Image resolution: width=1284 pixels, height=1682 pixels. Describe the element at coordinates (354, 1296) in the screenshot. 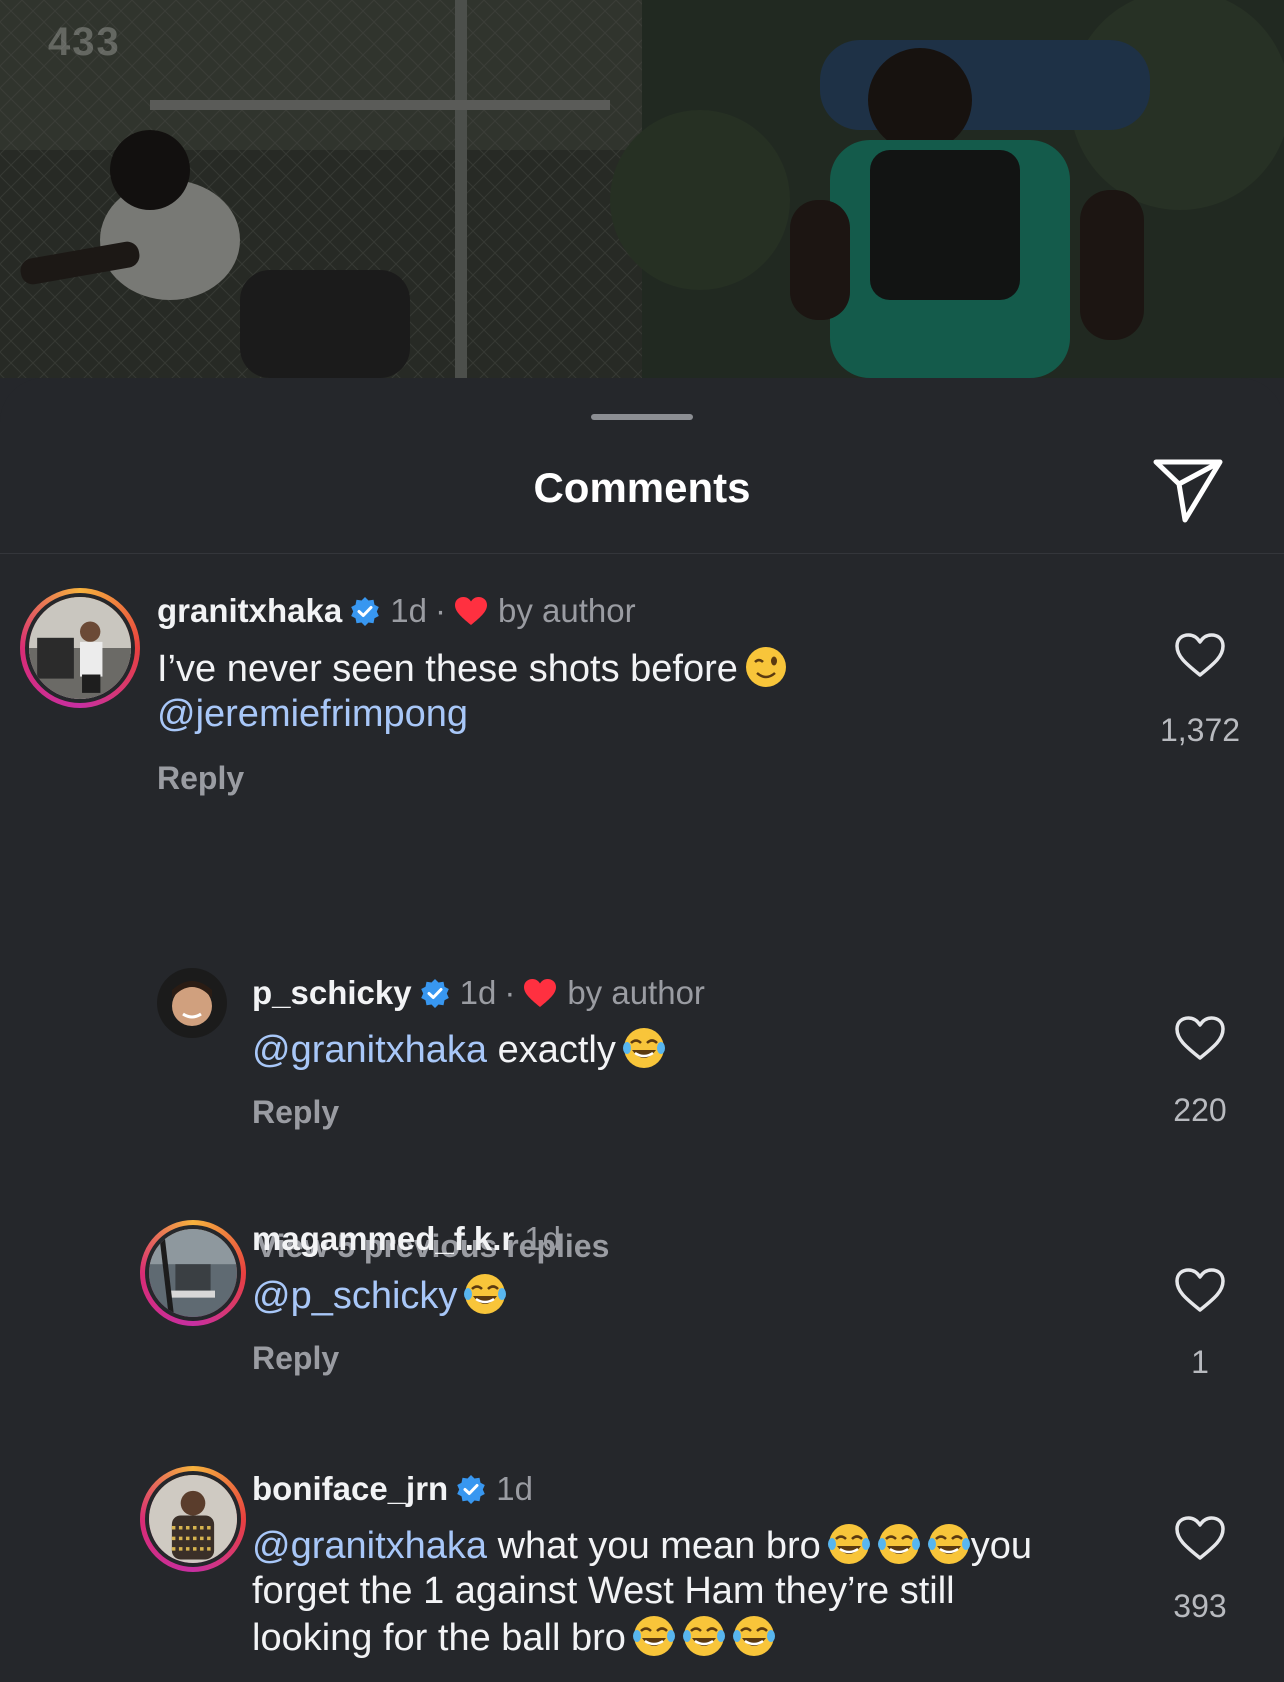

I see `mention-link: @p_schicky` at that location.